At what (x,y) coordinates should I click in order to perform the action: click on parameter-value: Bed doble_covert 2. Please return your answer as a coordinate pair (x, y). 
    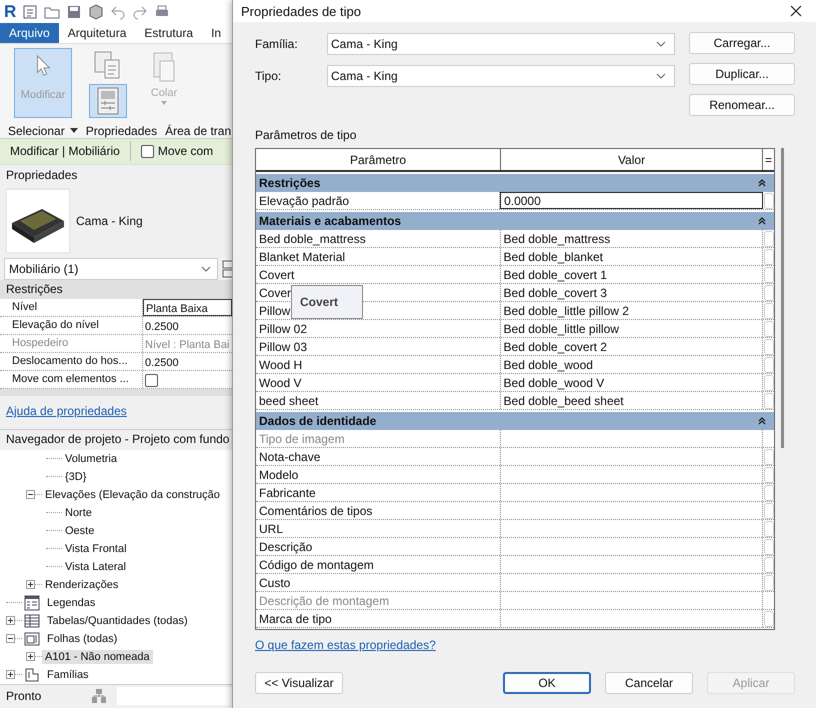
    Looking at the image, I should click on (632, 346).